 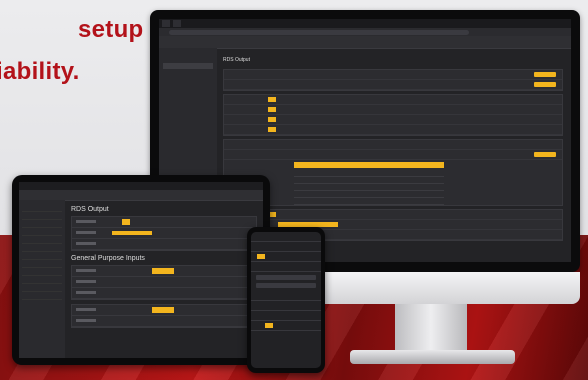 What do you see at coordinates (141, 186) in the screenshot?
I see `tablet-status-bar` at bounding box center [141, 186].